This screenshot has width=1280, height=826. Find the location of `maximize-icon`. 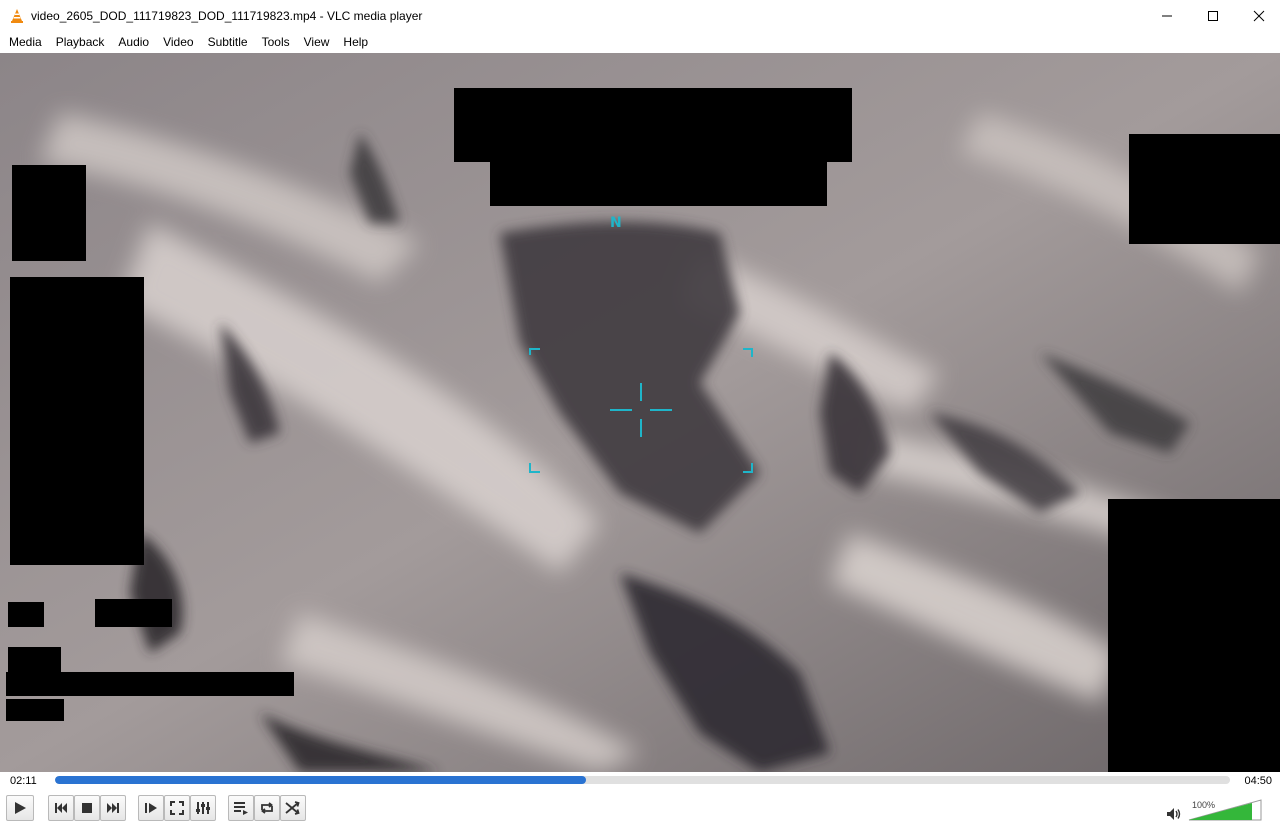

maximize-icon is located at coordinates (1213, 15).